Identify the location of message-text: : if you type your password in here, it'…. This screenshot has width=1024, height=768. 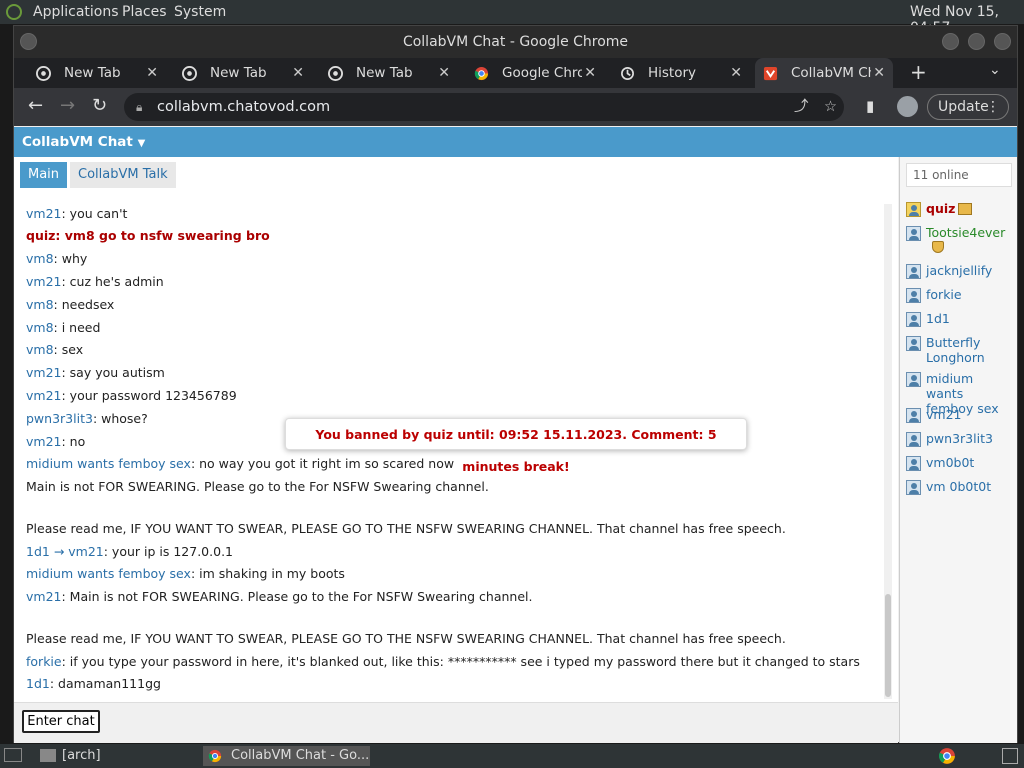
(460, 661).